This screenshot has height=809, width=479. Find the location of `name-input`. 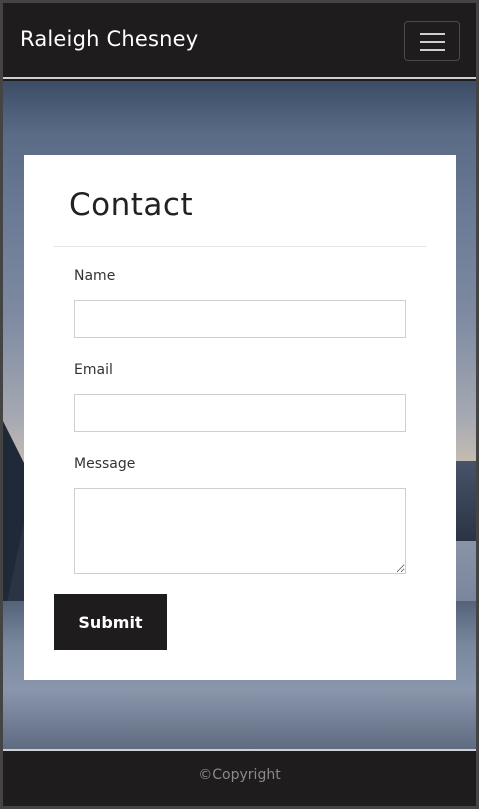

name-input is located at coordinates (240, 319).